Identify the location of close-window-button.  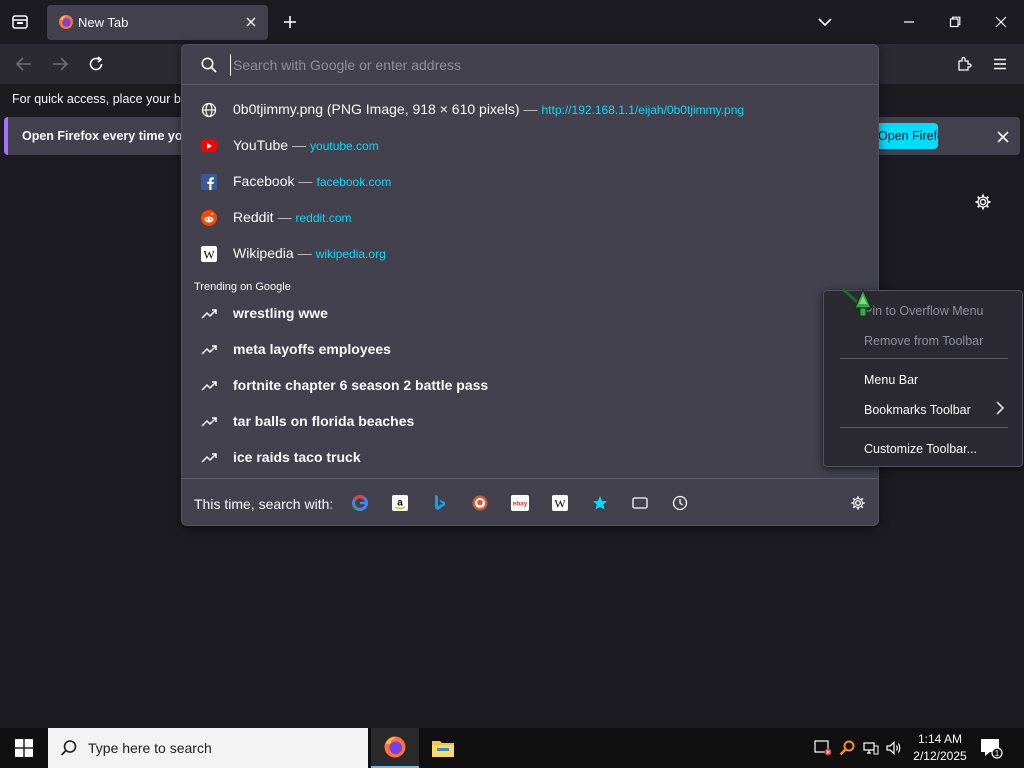
(1001, 22).